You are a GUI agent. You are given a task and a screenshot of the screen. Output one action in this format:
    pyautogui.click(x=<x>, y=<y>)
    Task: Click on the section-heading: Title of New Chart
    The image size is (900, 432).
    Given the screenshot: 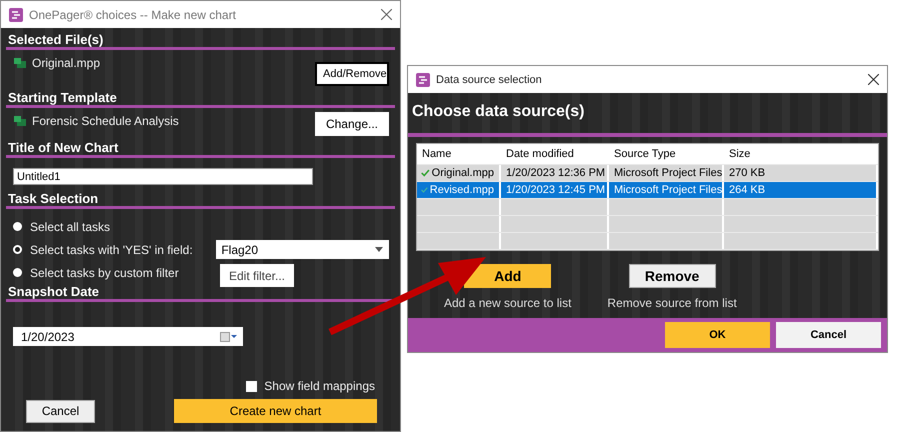 What is the action you would take?
    pyautogui.click(x=200, y=149)
    